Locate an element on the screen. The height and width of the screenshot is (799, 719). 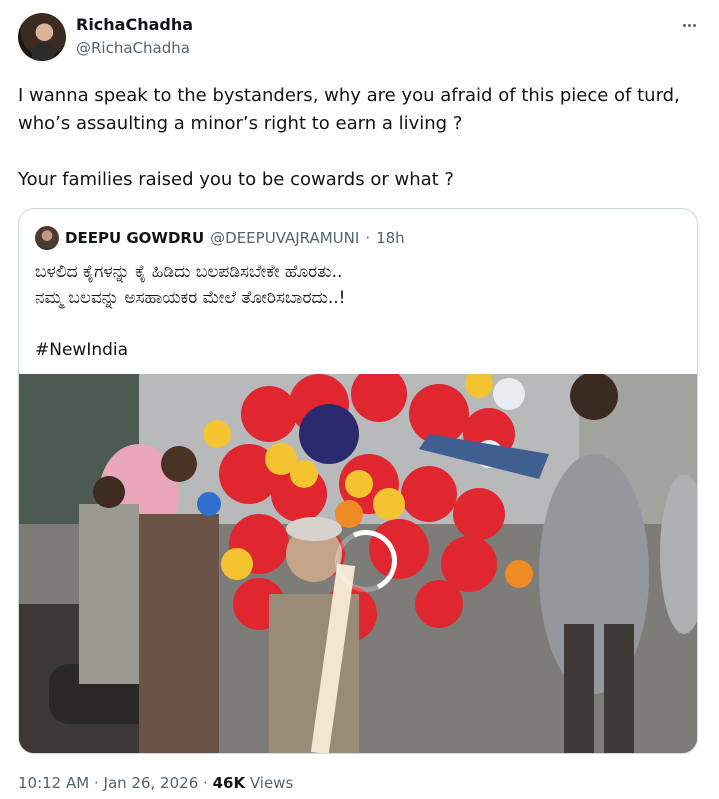
avatar is located at coordinates (42, 37).